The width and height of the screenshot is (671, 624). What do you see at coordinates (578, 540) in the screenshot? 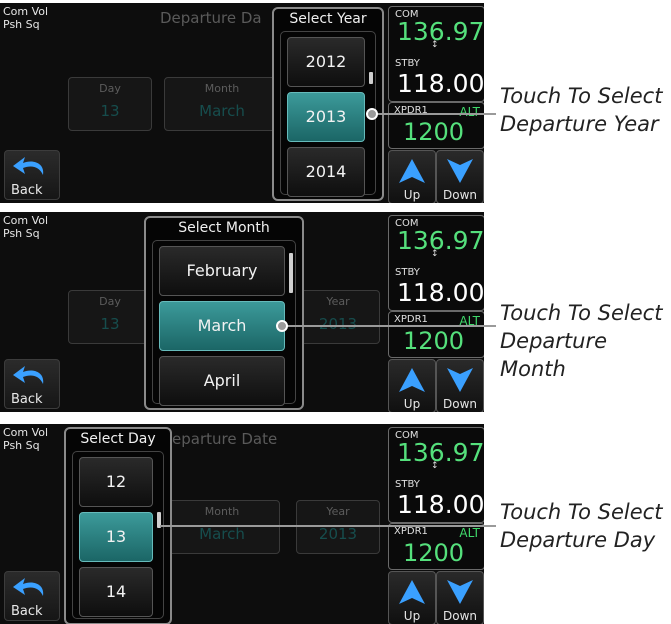
I see `callout-line2: Departure Day` at bounding box center [578, 540].